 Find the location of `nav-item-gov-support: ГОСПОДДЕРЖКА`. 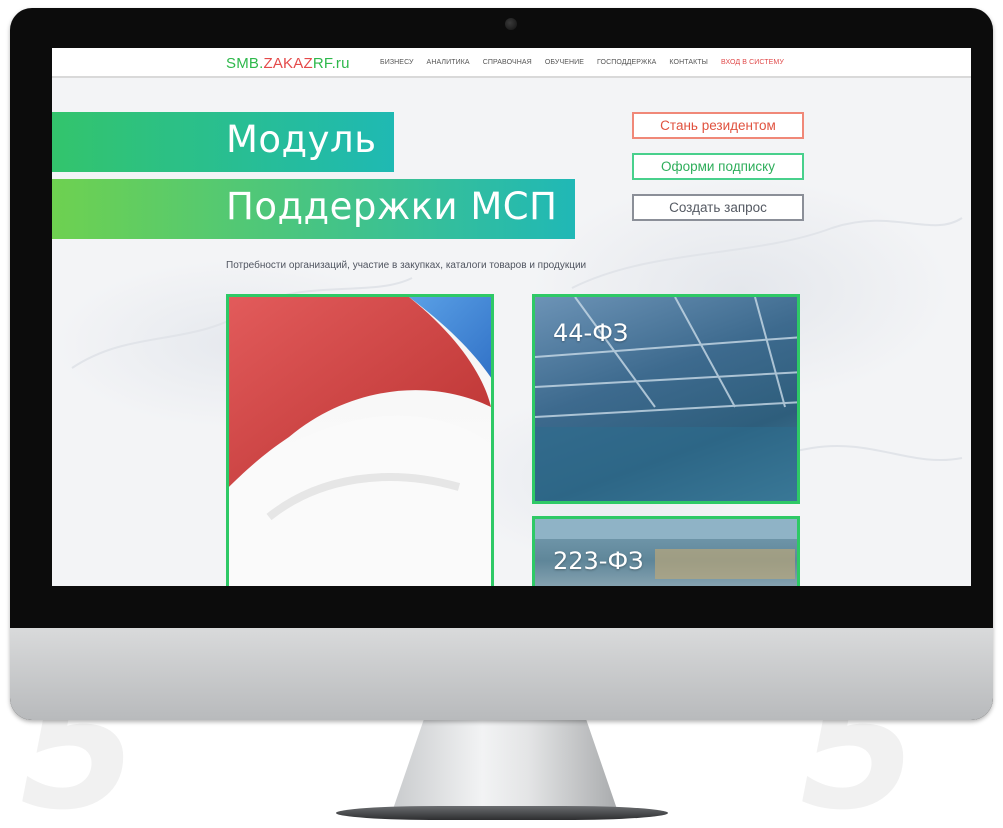

nav-item-gov-support: ГОСПОДДЕРЖКА is located at coordinates (626, 62).